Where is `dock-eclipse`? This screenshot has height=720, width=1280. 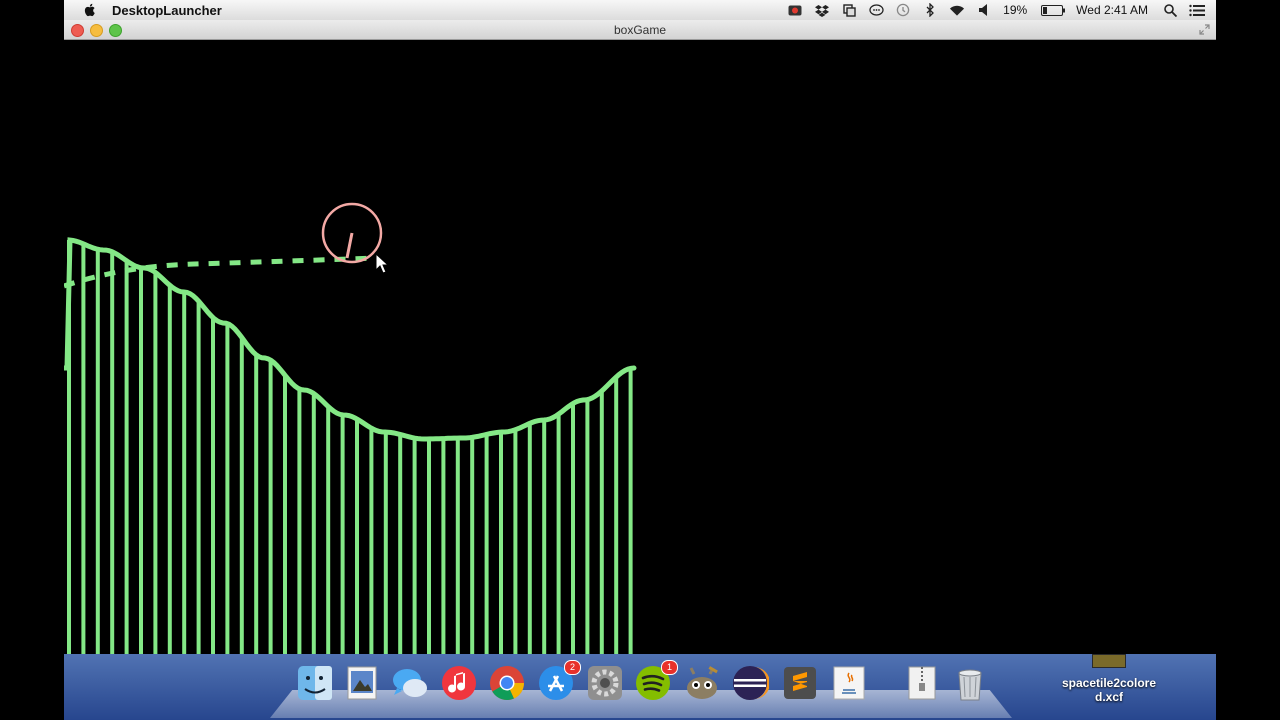 dock-eclipse is located at coordinates (750, 683).